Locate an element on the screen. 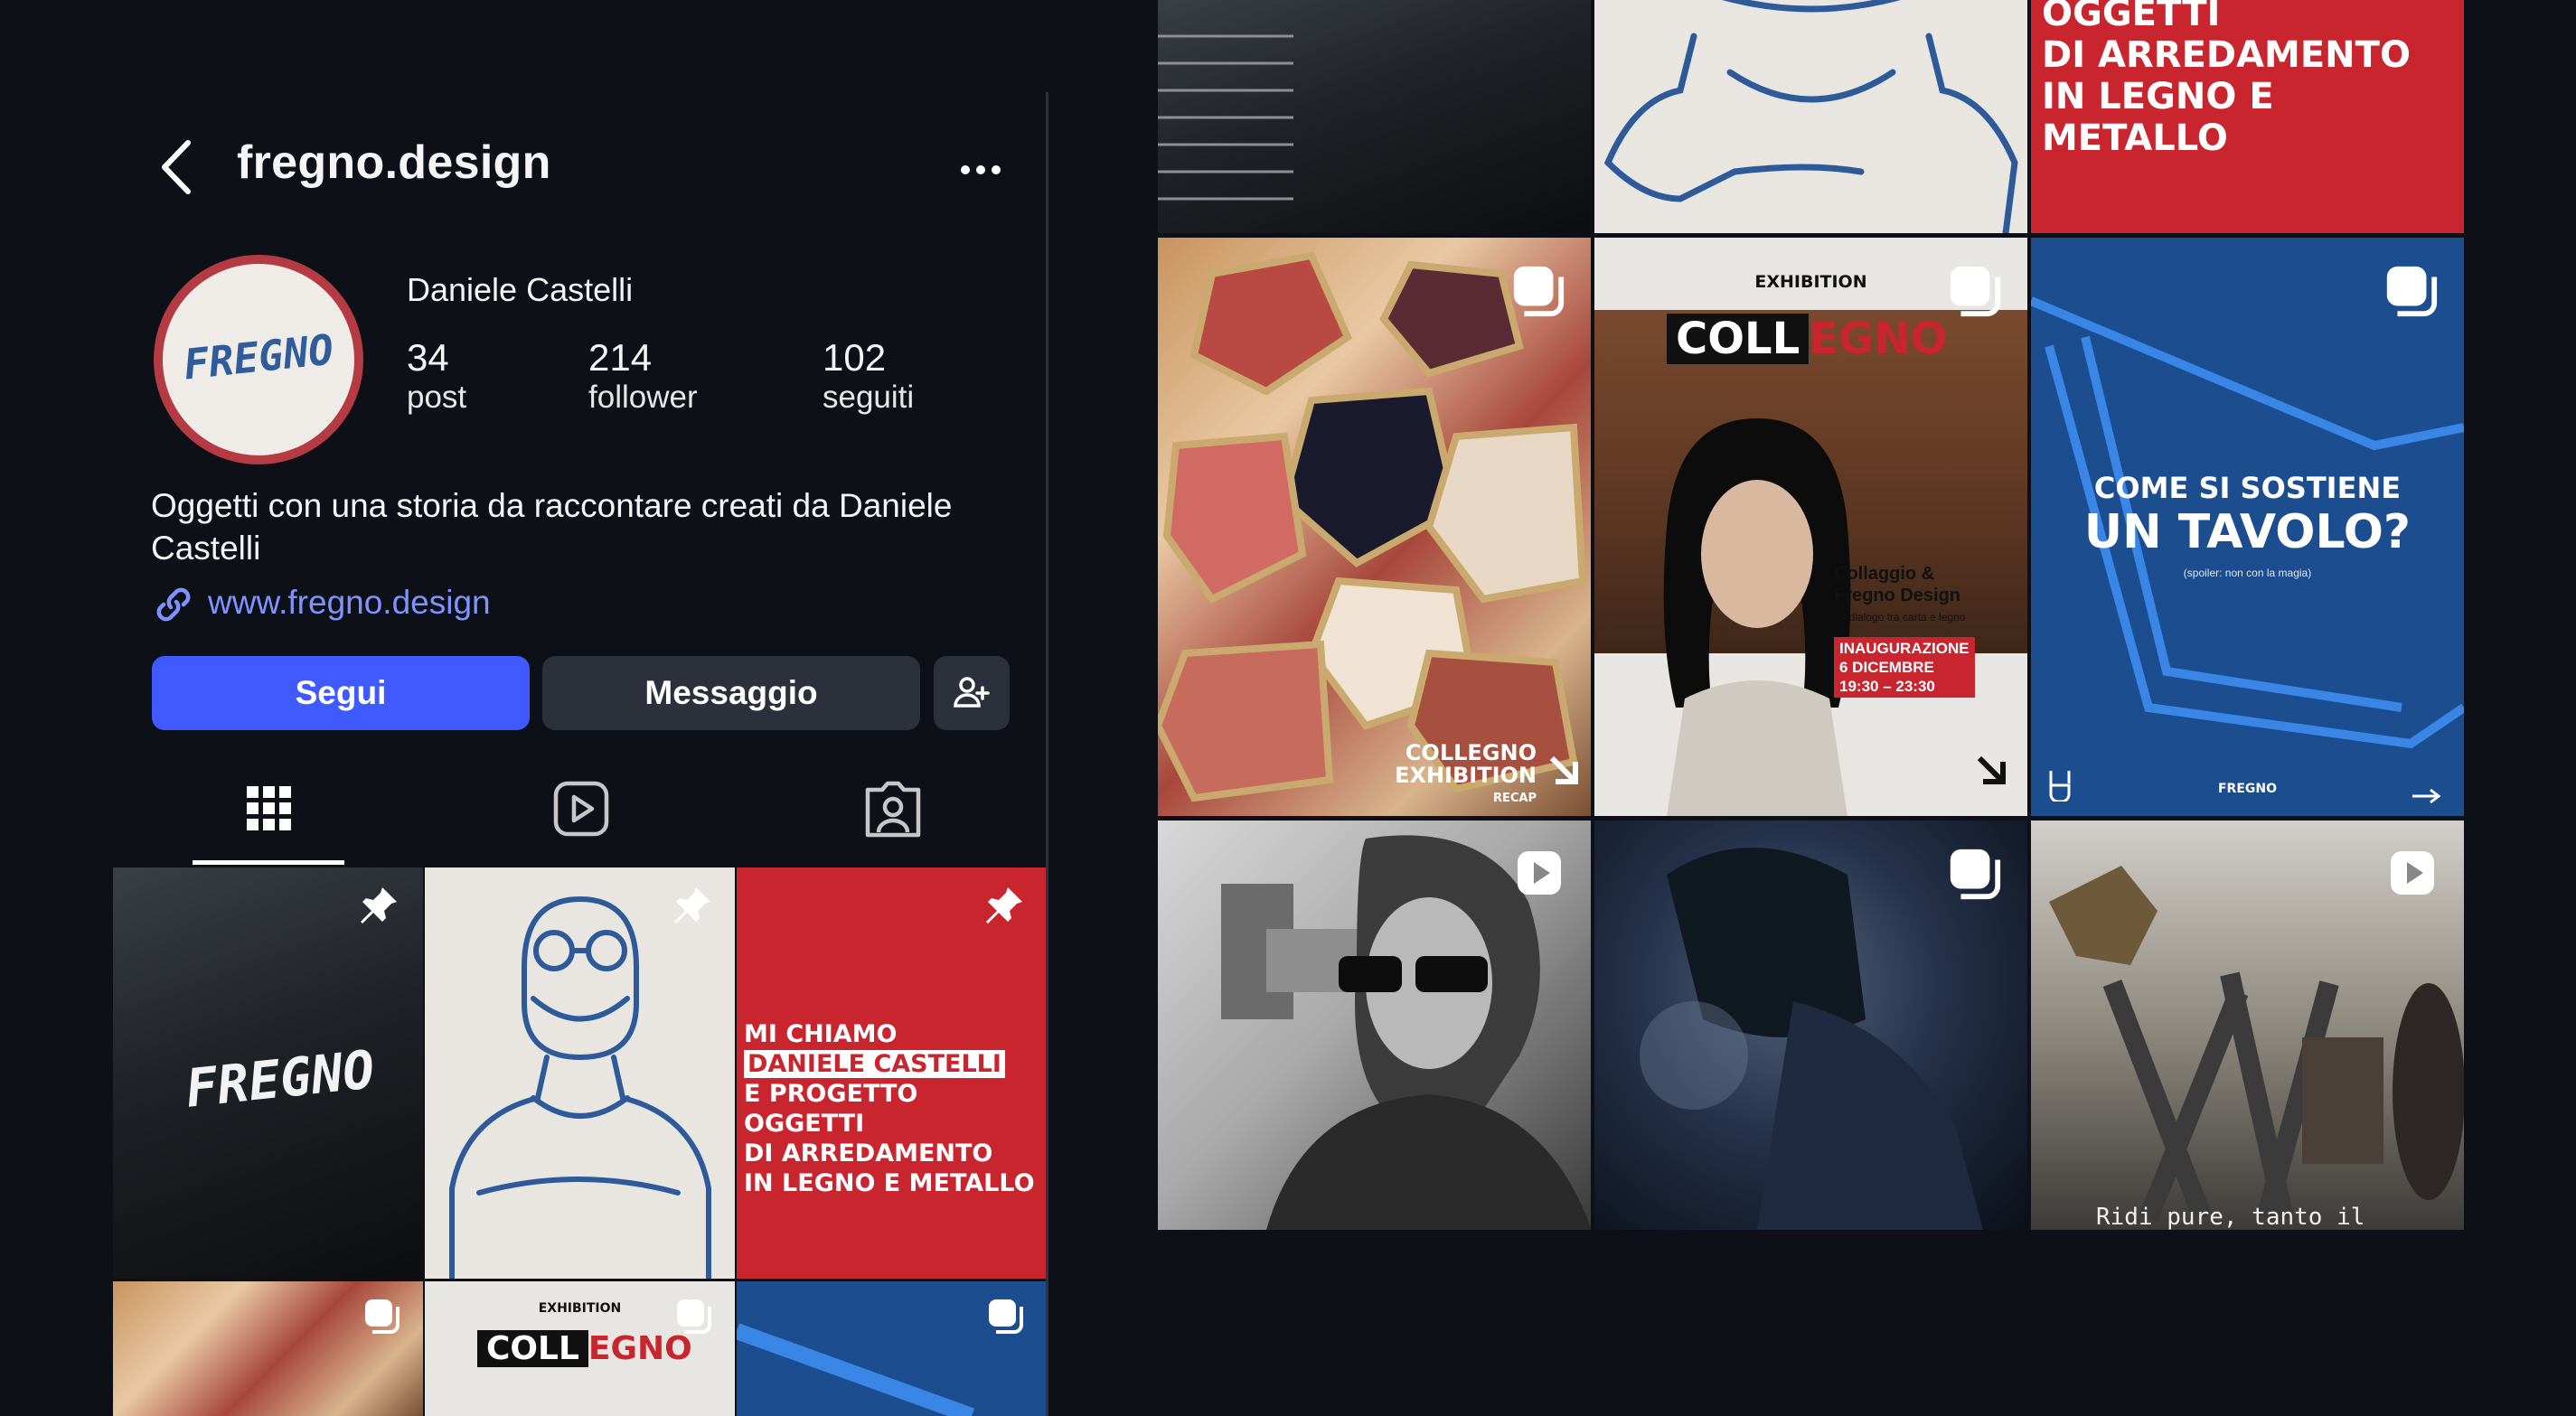 This screenshot has width=2576, height=1416. exhibition-date-badge: INAUGURAZIONE 6 DICEMBRE 19:30 – 23:30 is located at coordinates (1904, 667).